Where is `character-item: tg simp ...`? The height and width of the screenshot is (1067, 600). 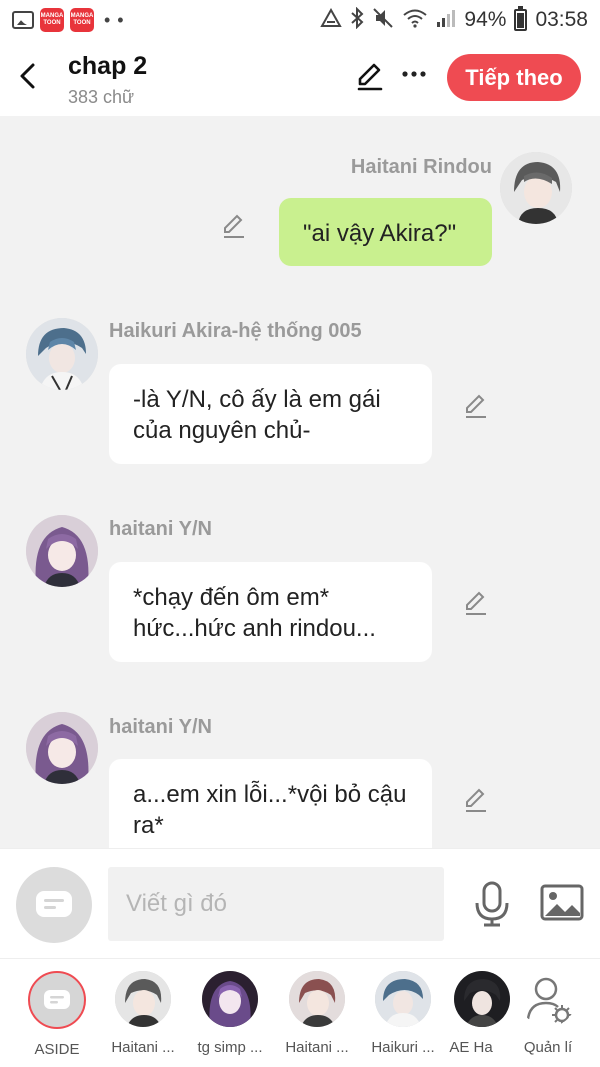 character-item: tg simp ... is located at coordinates (230, 1017).